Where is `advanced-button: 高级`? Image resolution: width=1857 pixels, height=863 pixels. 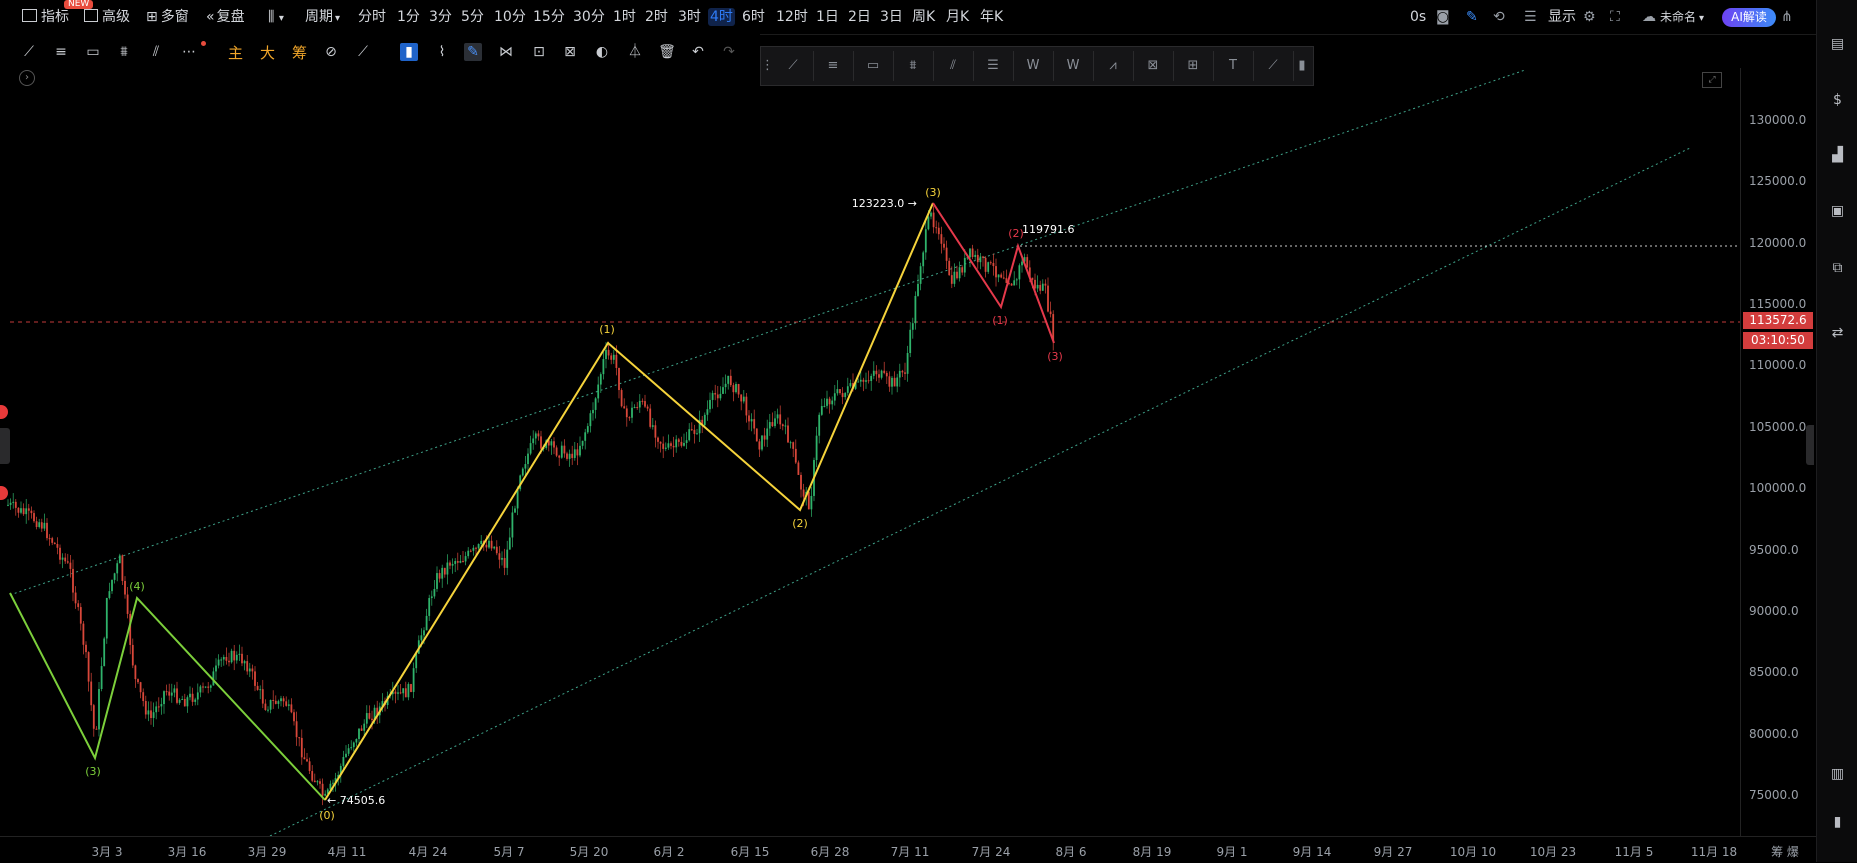 advanced-button: 高级 is located at coordinates (107, 17).